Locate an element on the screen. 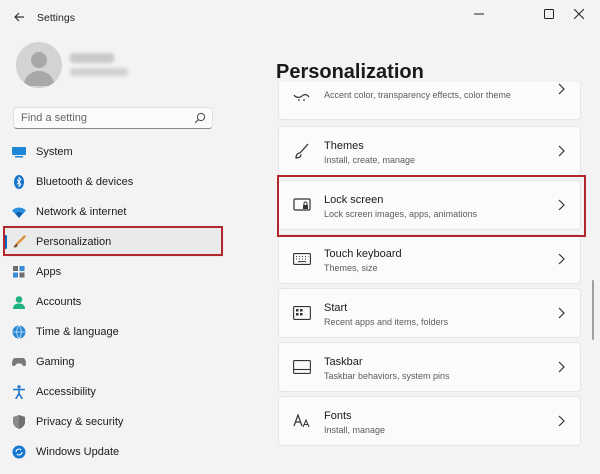 The width and height of the screenshot is (600, 474). close-button is located at coordinates (578, 14).